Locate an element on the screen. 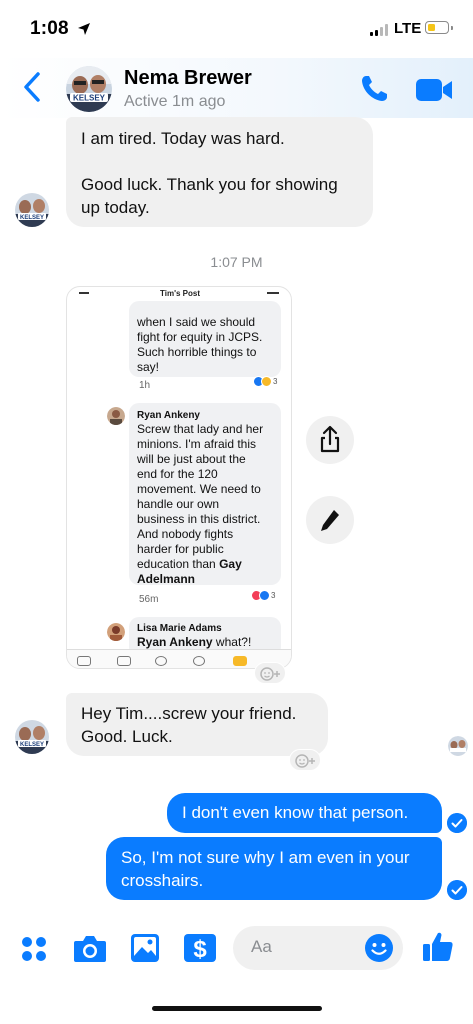 The height and width of the screenshot is (1024, 473). home-indicator is located at coordinates (237, 1008).